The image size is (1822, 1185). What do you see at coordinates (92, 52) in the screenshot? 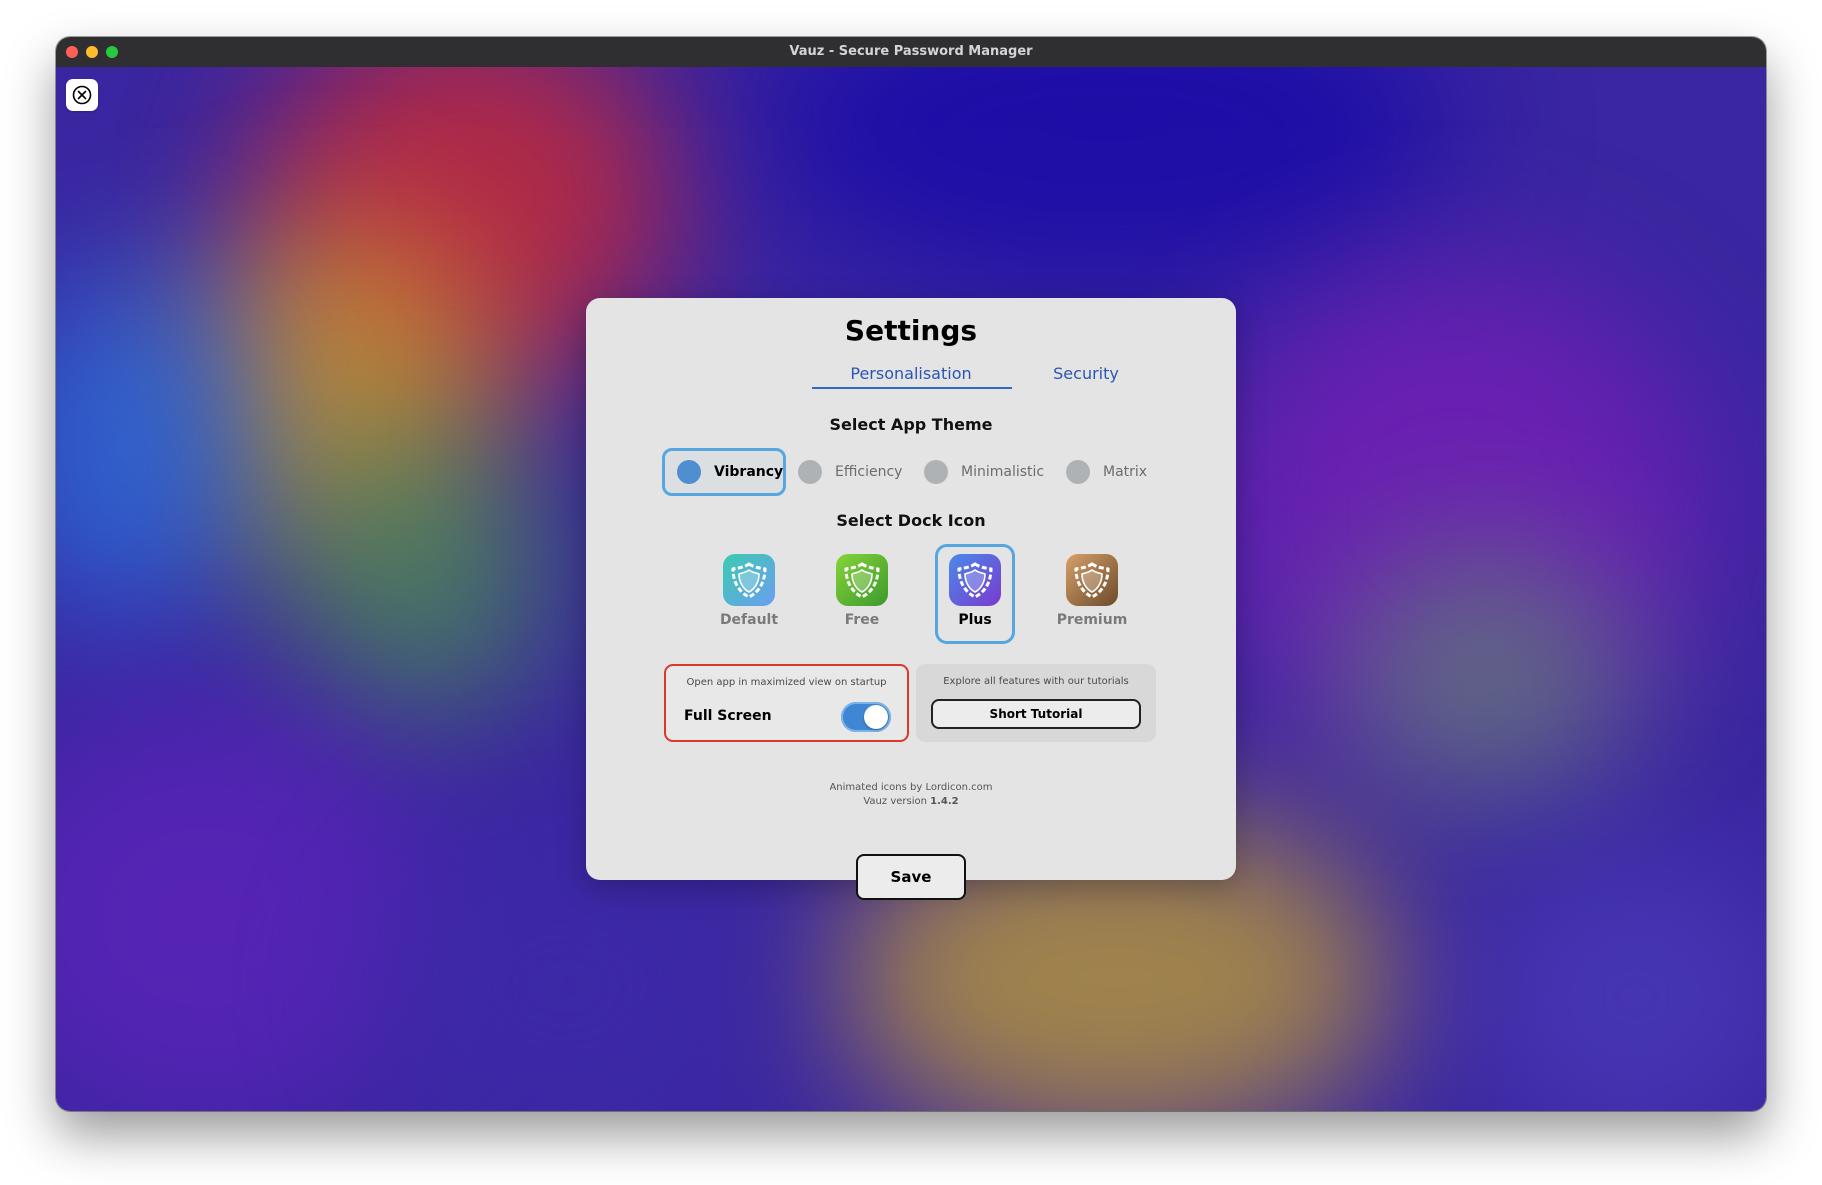
I see `window-minimize-button` at bounding box center [92, 52].